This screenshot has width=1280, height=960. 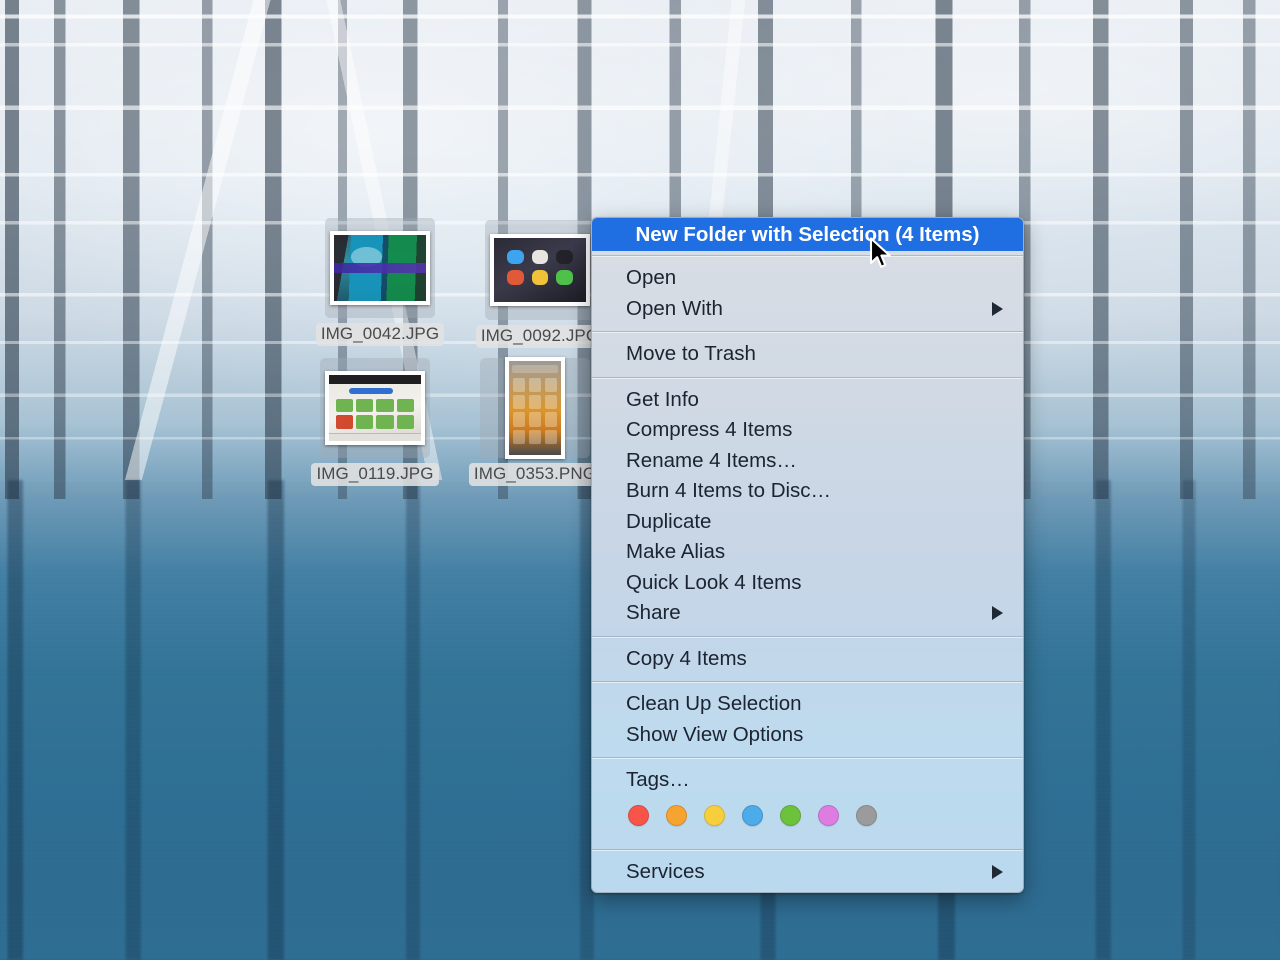 What do you see at coordinates (638, 815) in the screenshot?
I see `tag-color-red` at bounding box center [638, 815].